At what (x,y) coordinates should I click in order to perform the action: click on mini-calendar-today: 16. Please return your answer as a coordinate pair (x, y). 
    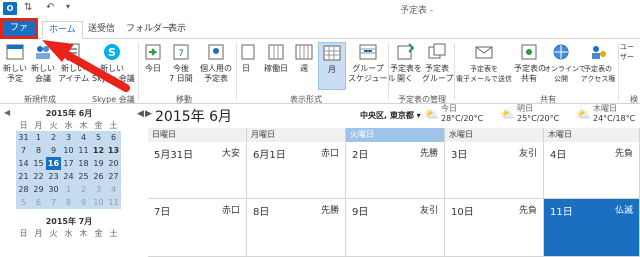
    Looking at the image, I should click on (53, 163).